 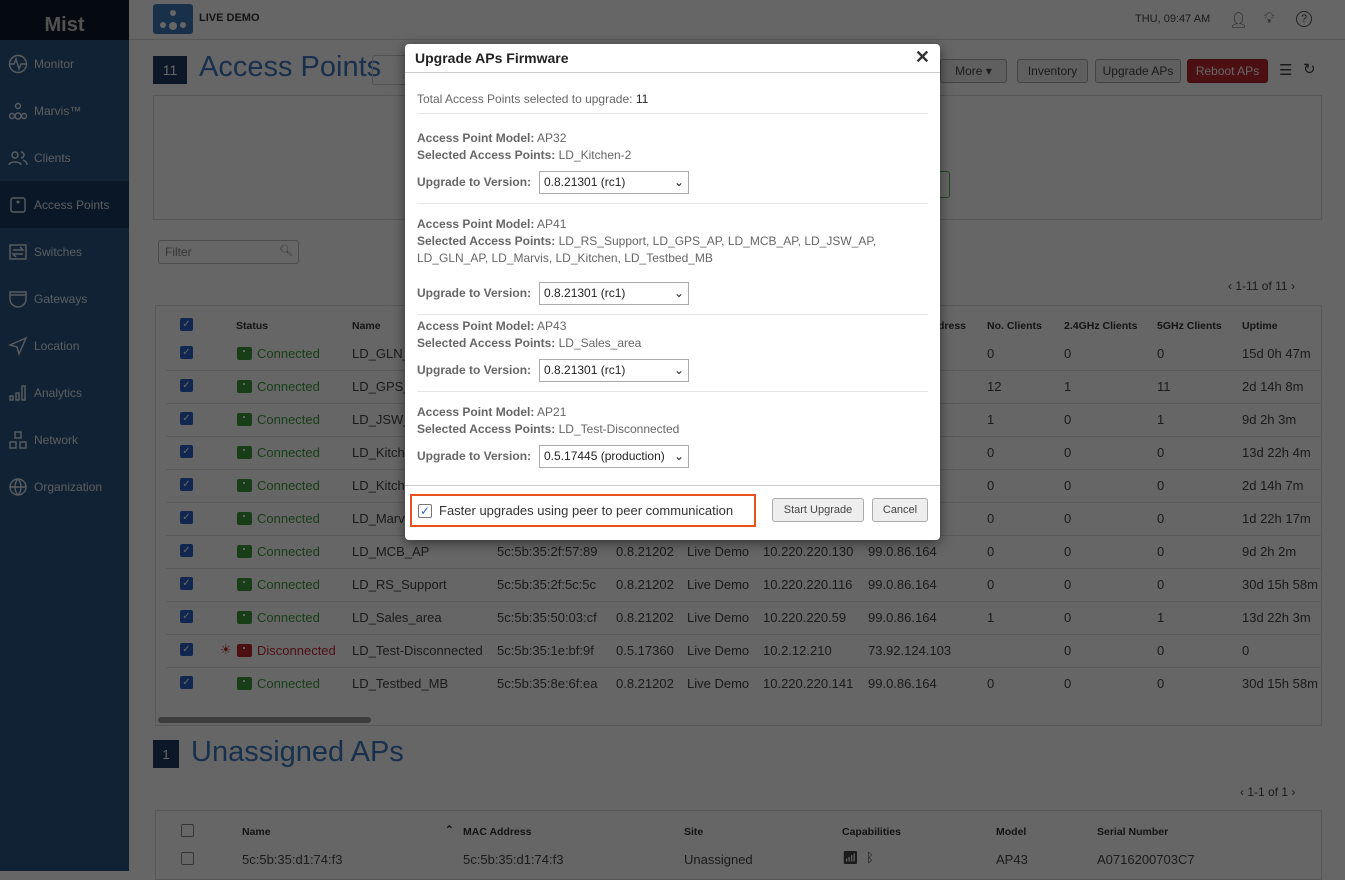 I want to click on user-icon: 👤︎, so click(x=1238, y=20).